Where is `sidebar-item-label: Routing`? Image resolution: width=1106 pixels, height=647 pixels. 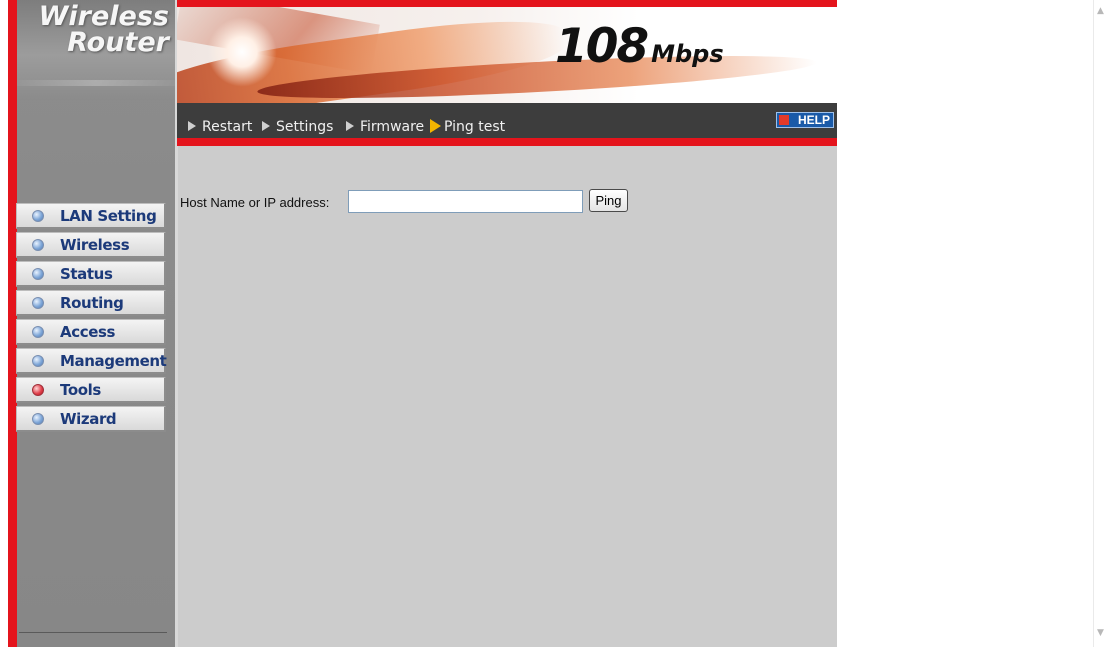 sidebar-item-label: Routing is located at coordinates (92, 303).